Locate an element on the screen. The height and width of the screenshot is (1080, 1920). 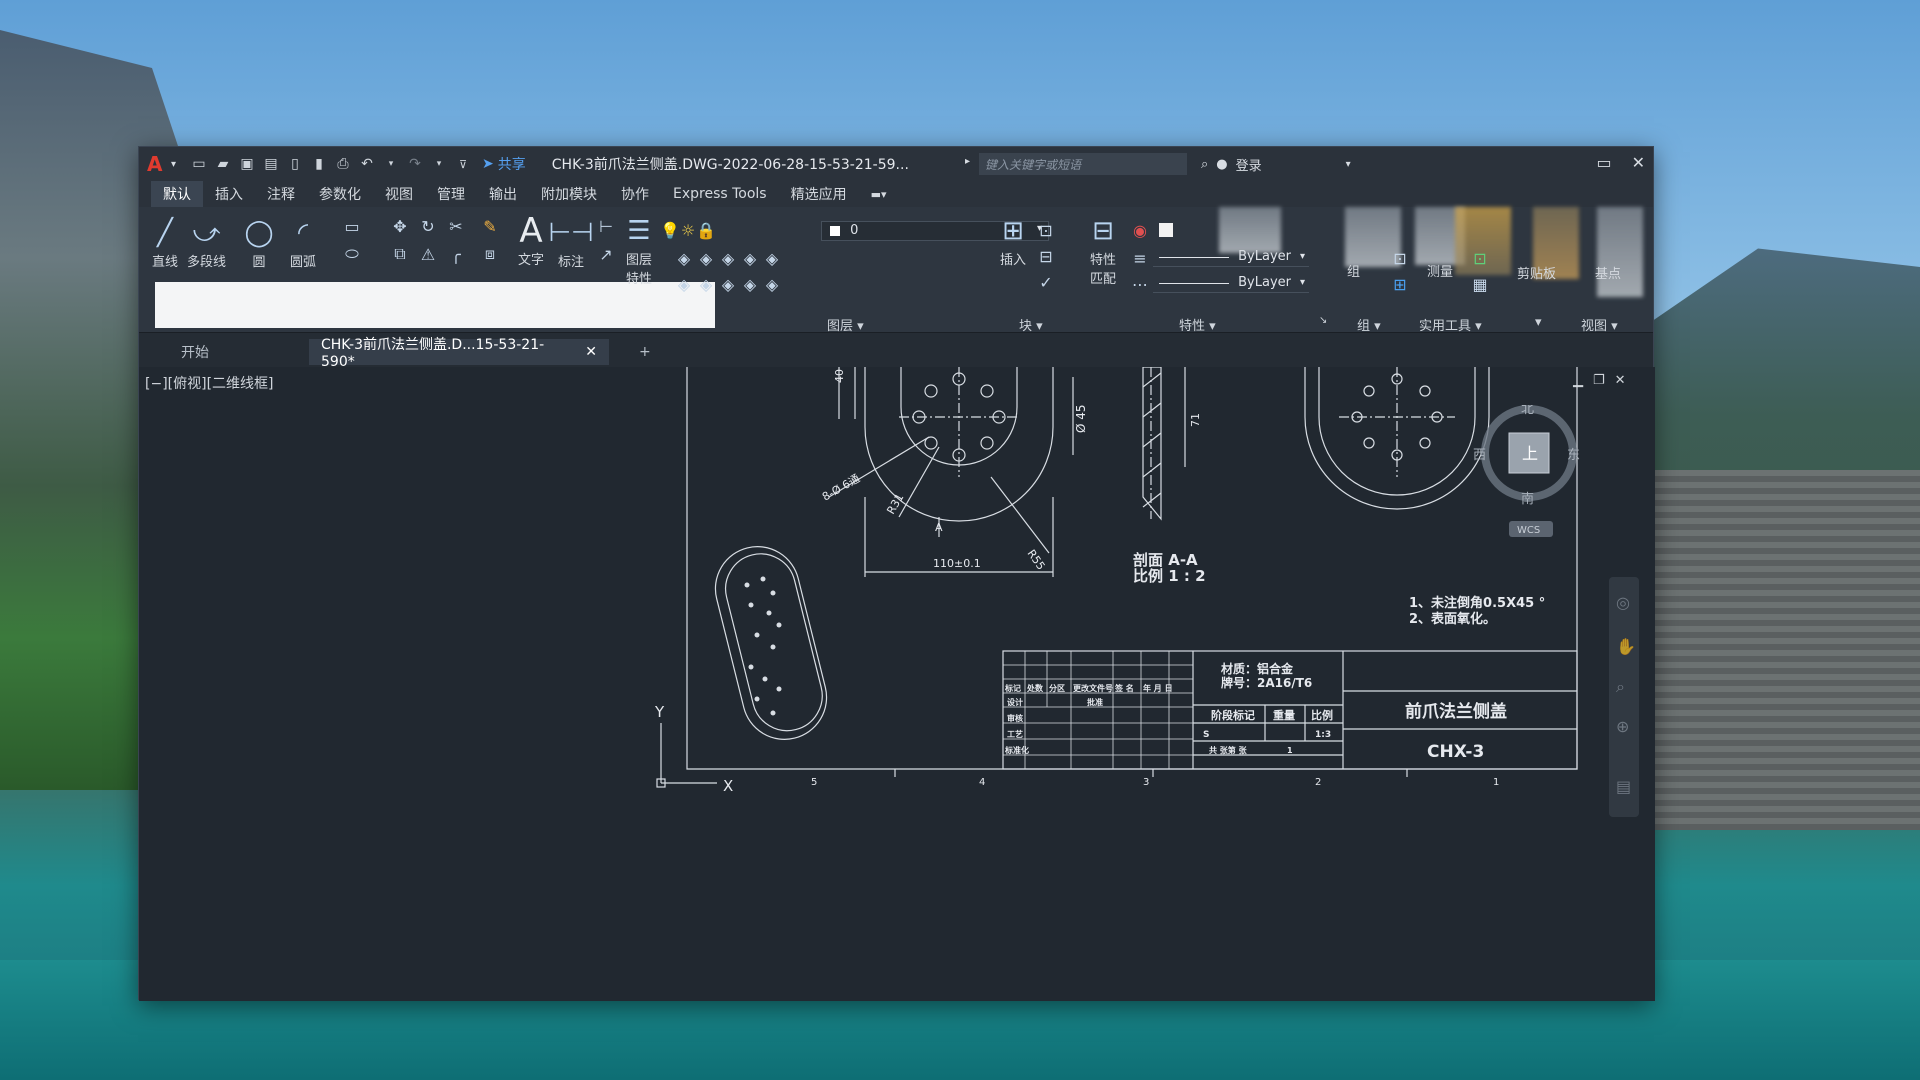
steering-wheel-icon: ◎ is located at coordinates (1623, 602).